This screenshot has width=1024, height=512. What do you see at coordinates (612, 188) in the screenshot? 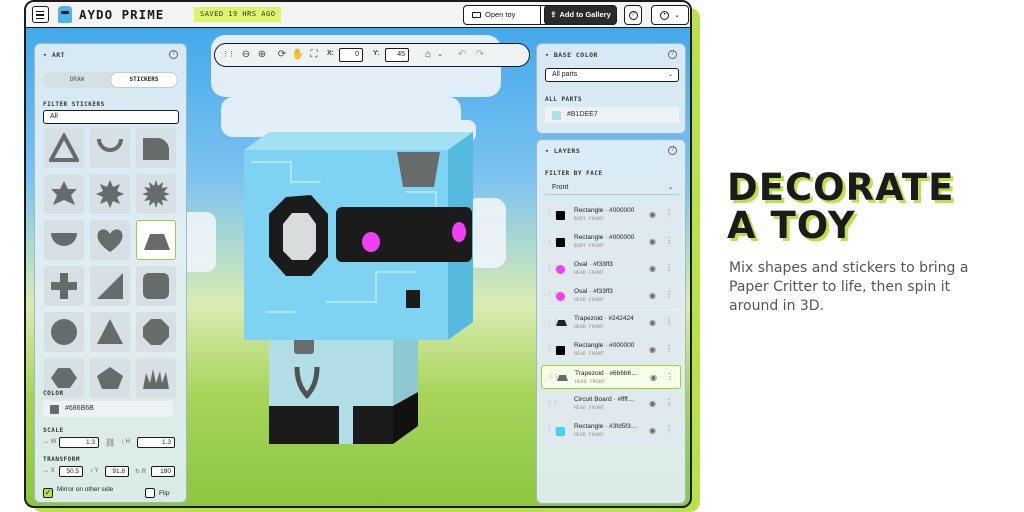
I see `face-filter-select: Front ⌄` at bounding box center [612, 188].